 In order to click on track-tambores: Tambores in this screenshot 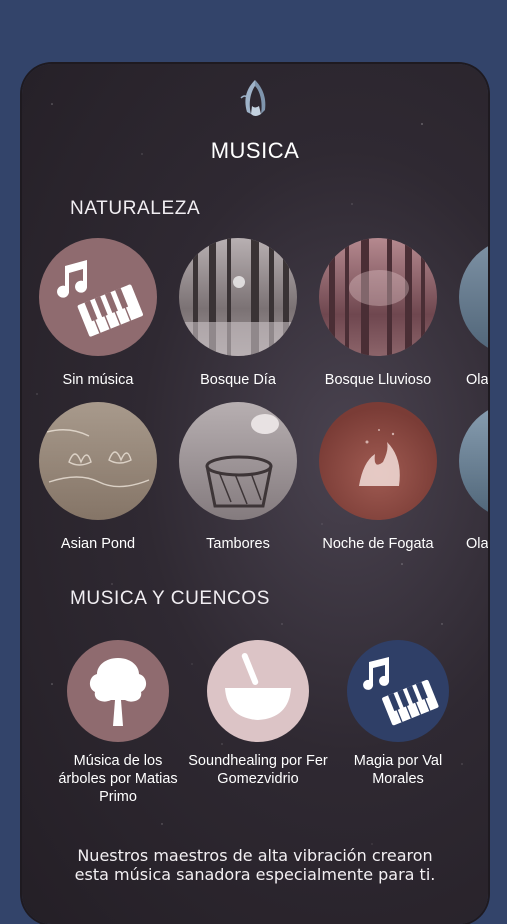, I will do `click(238, 477)`.